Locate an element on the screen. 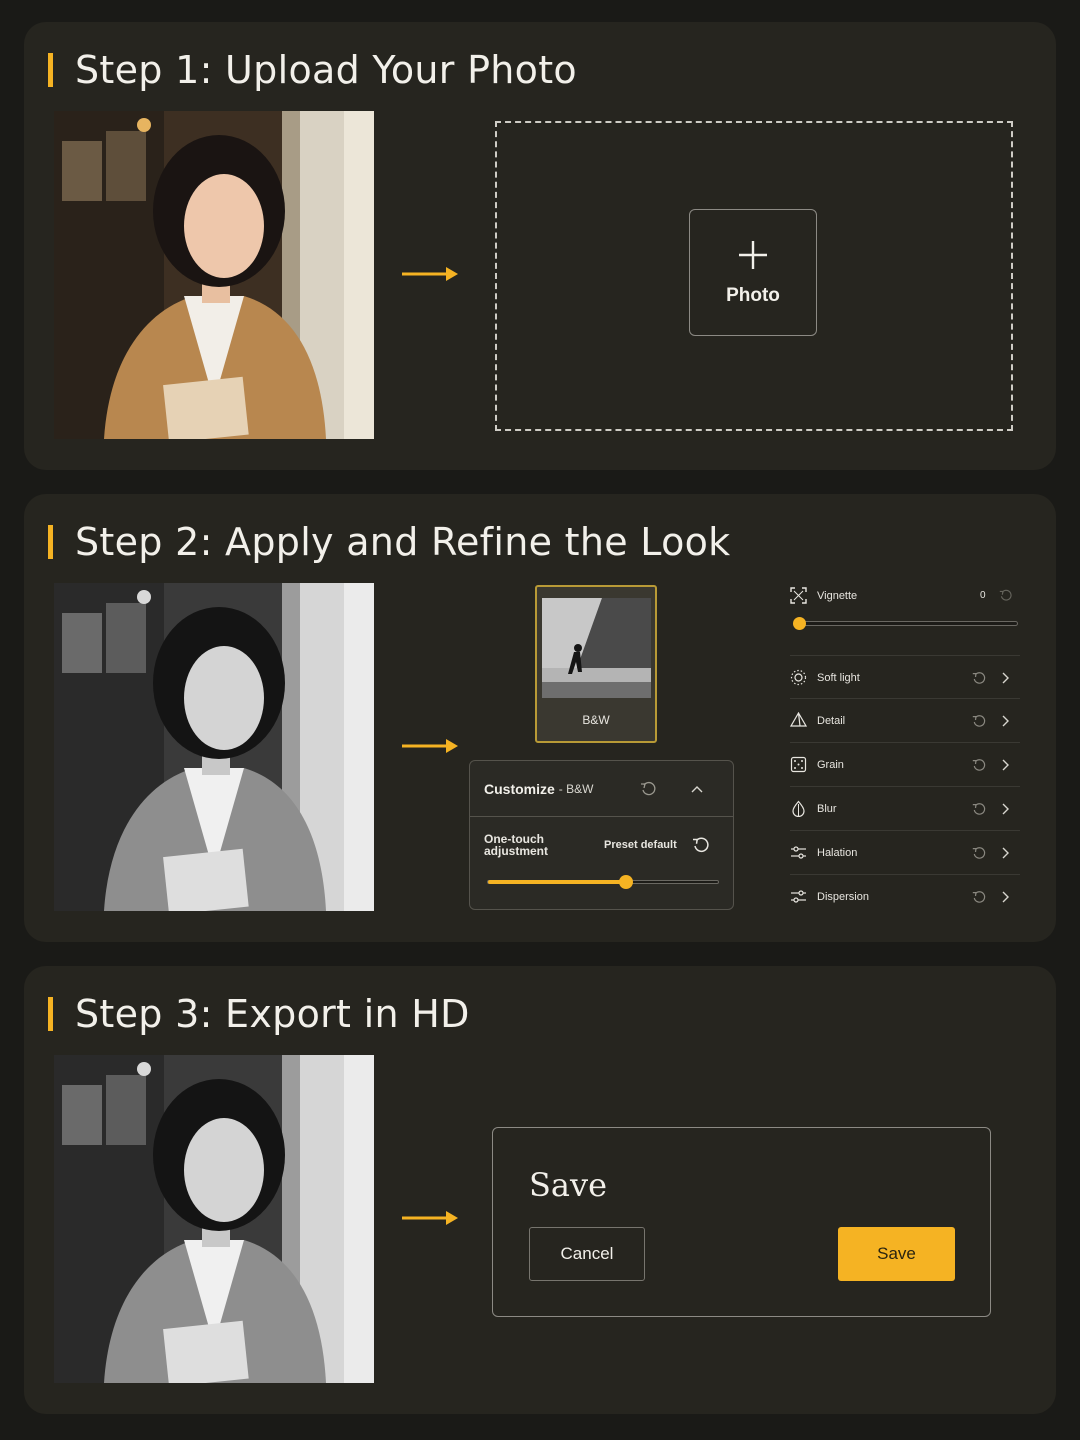 The image size is (1080, 1440). adjustment-label: Halation is located at coordinates (837, 853).